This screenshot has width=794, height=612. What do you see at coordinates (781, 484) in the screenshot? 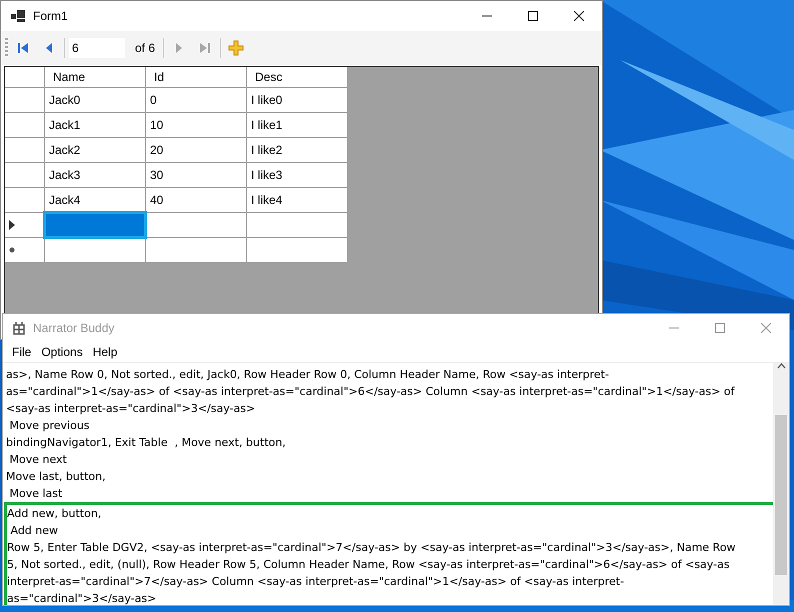
I see `scrollbar` at bounding box center [781, 484].